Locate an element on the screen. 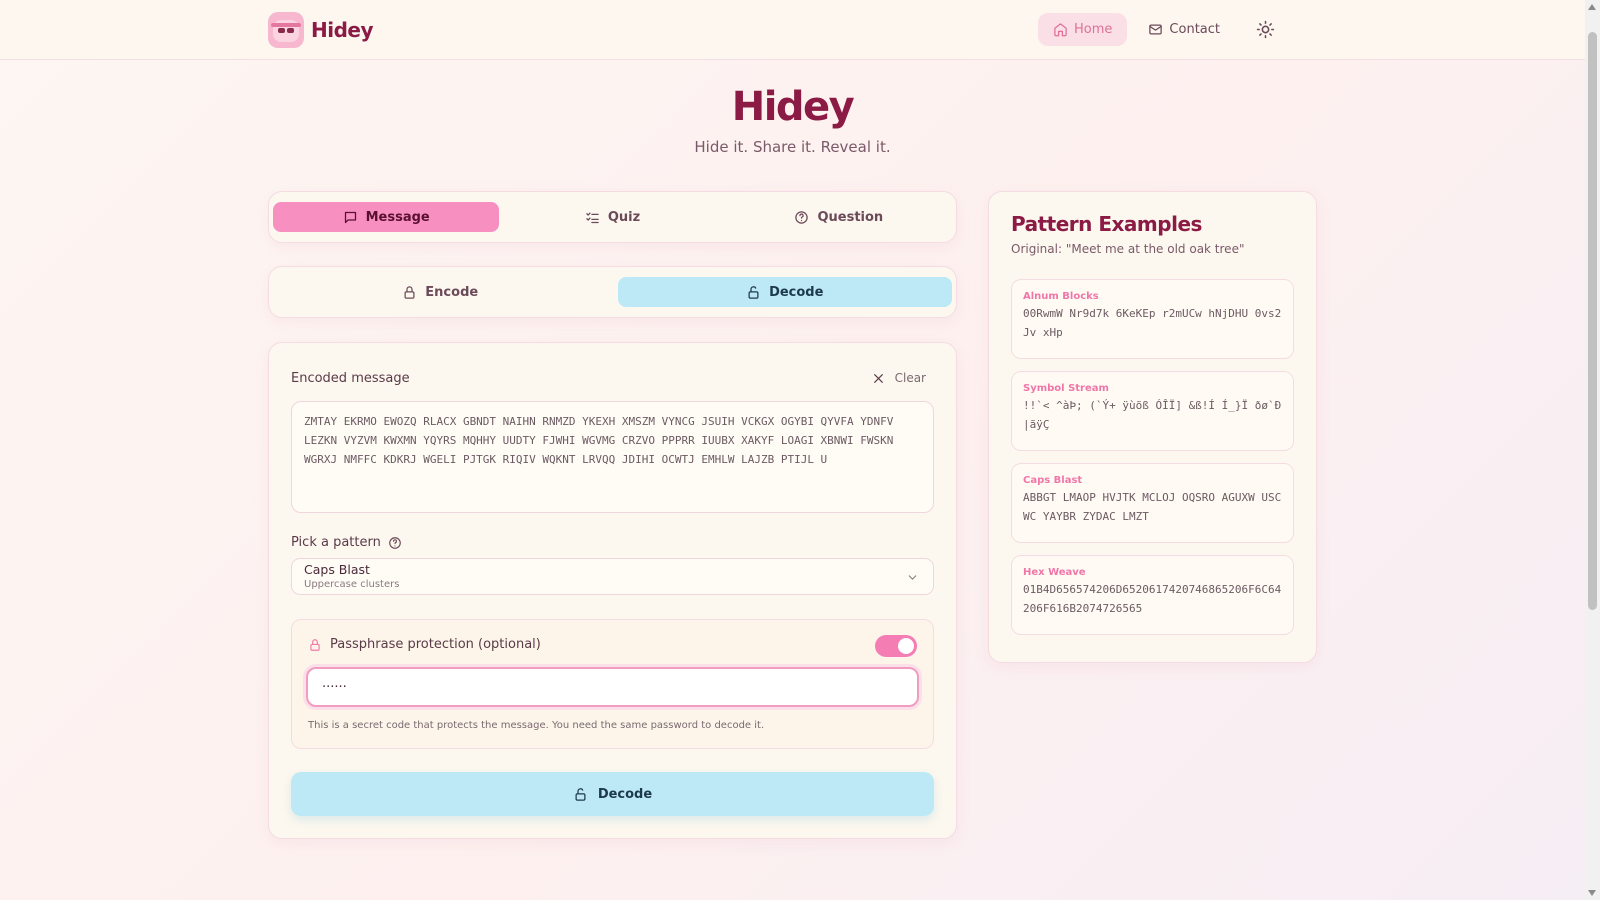  tab-message: Message is located at coordinates (386, 217).